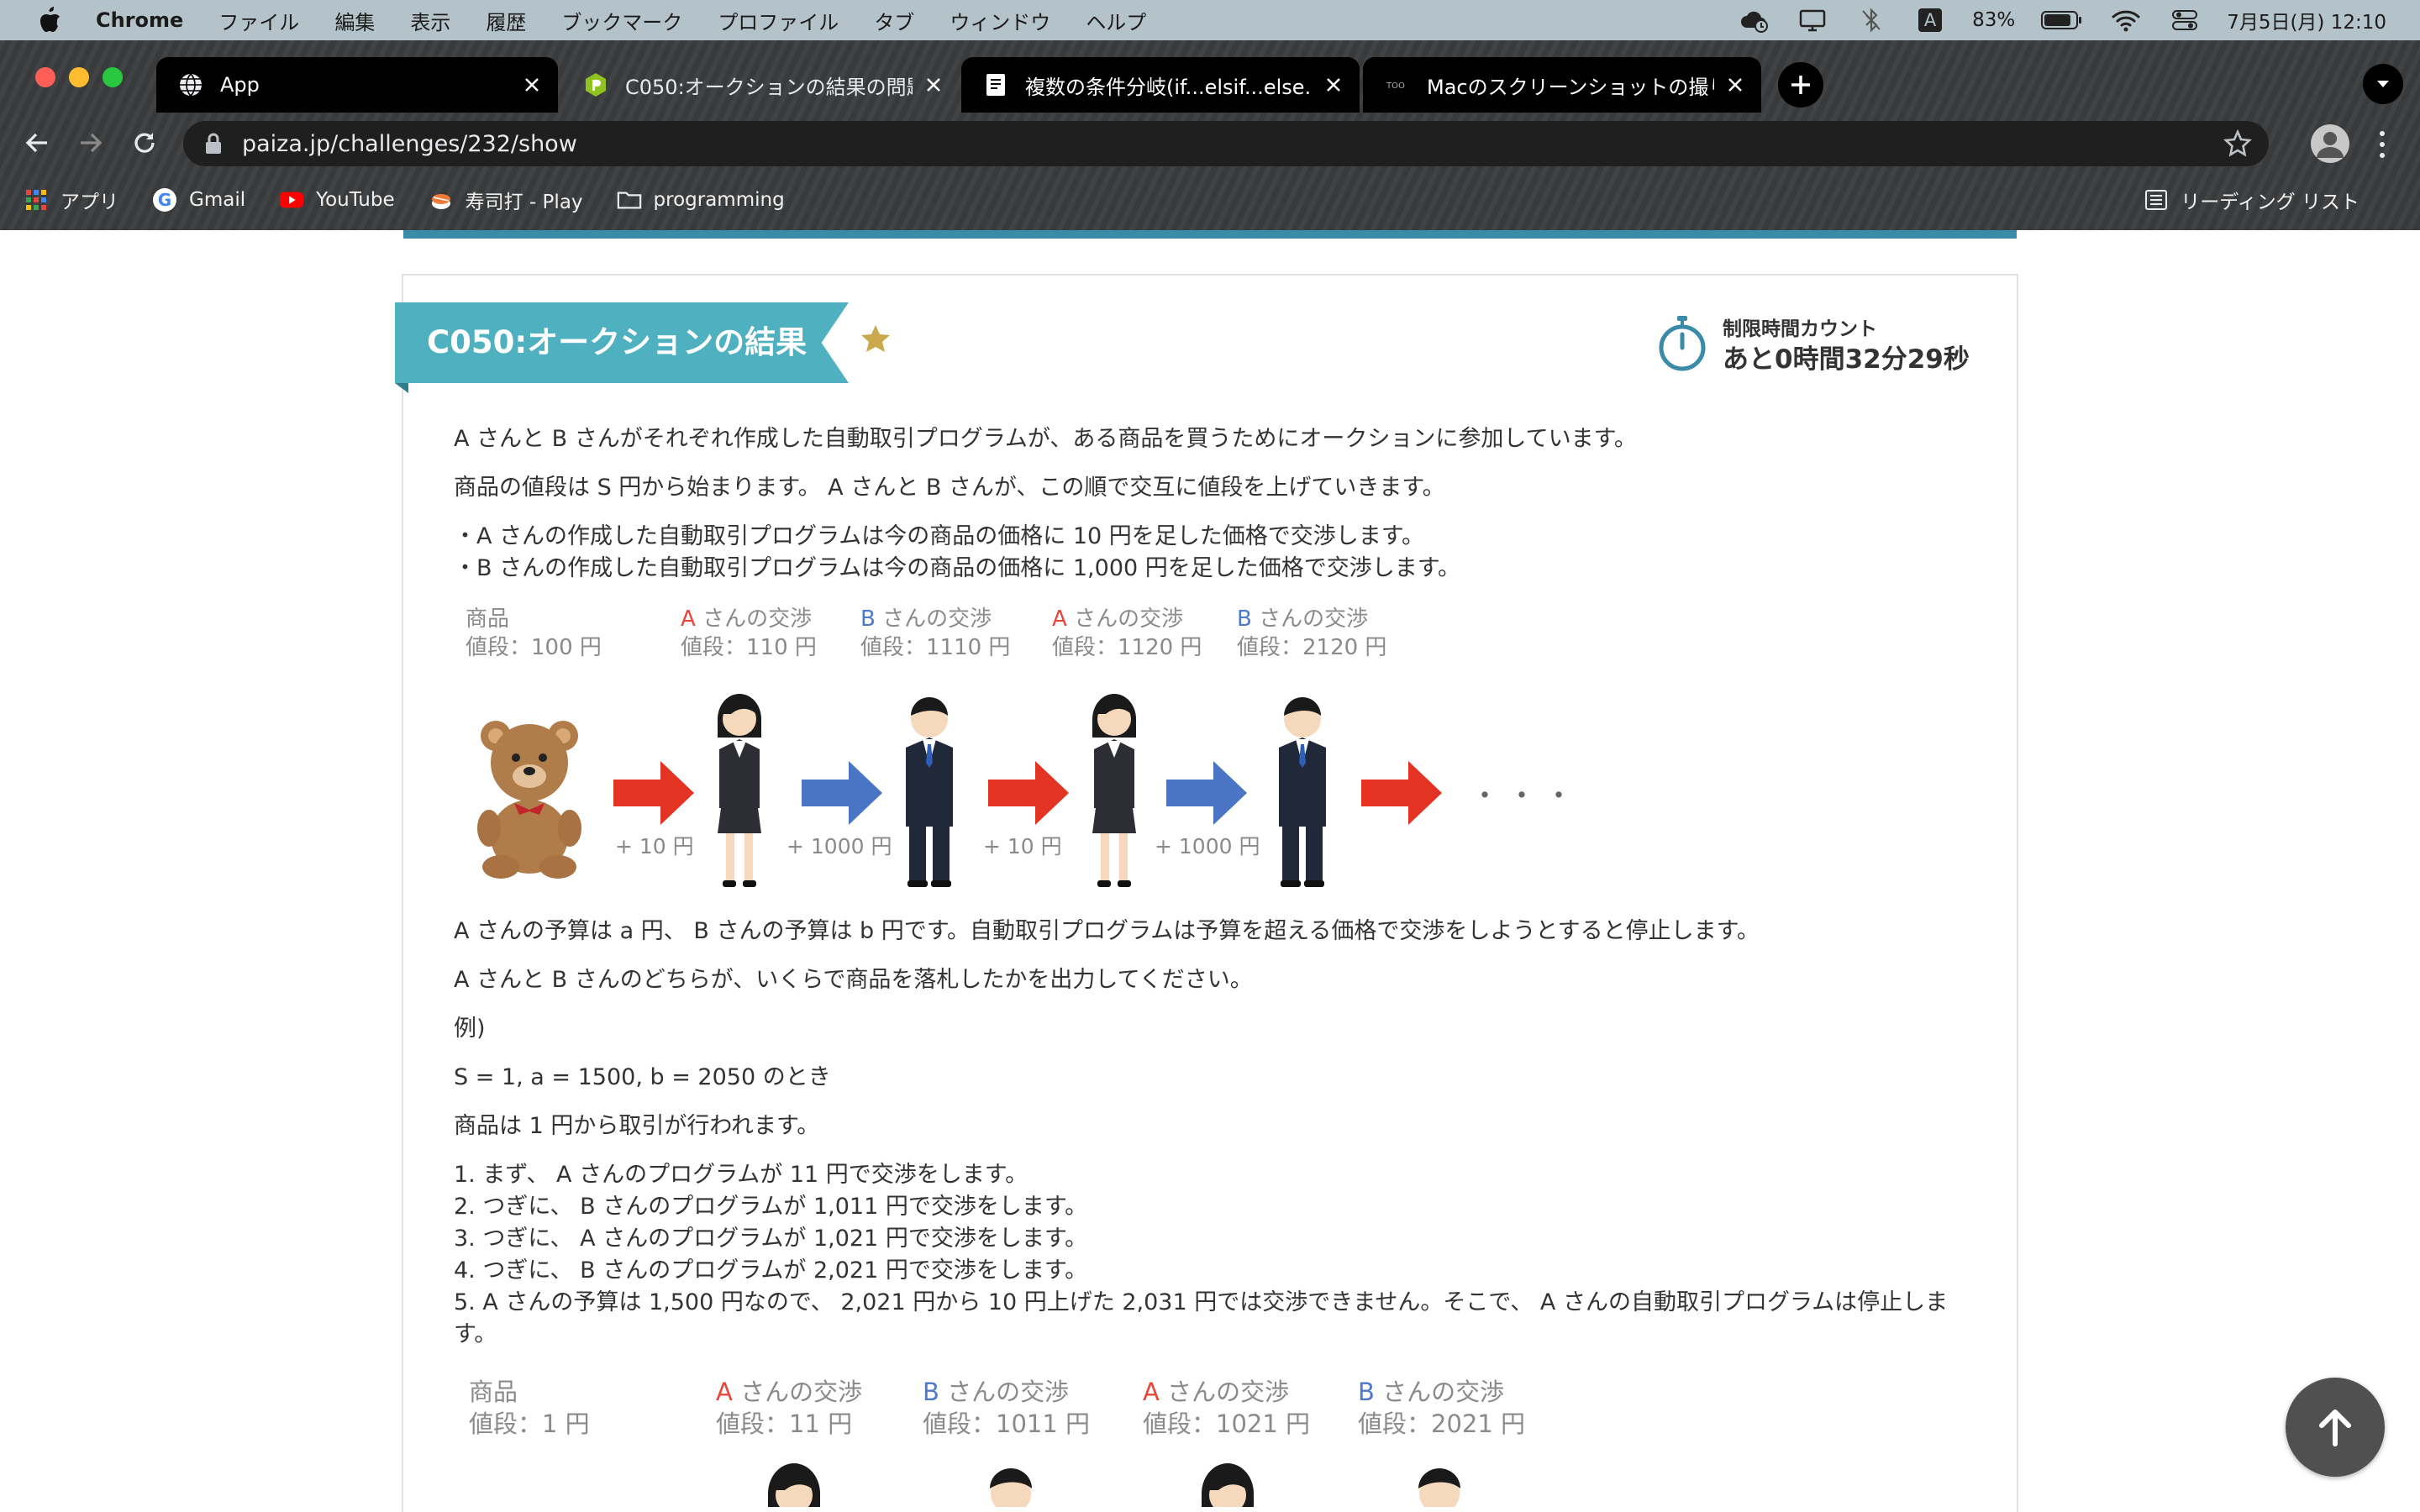  I want to click on display-icon, so click(1812, 20).